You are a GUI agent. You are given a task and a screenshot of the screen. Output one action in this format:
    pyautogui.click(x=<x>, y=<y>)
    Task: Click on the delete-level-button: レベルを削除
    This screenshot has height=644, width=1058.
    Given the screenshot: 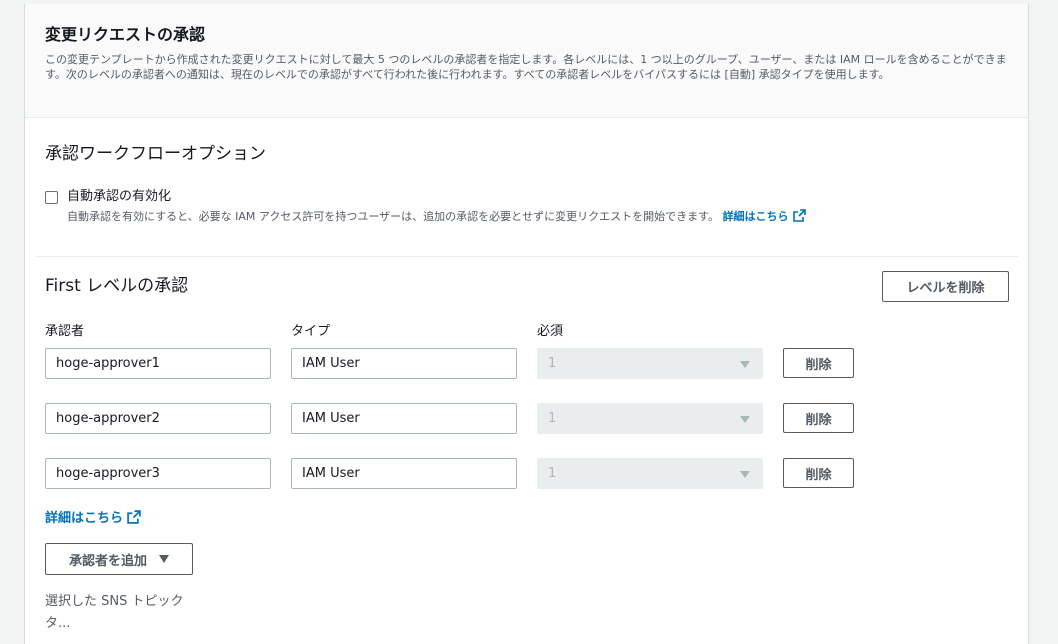 What is the action you would take?
    pyautogui.click(x=945, y=286)
    